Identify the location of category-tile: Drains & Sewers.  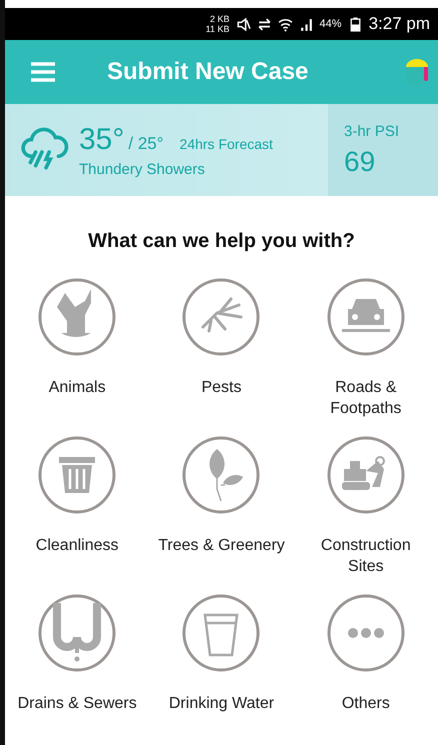
(77, 664).